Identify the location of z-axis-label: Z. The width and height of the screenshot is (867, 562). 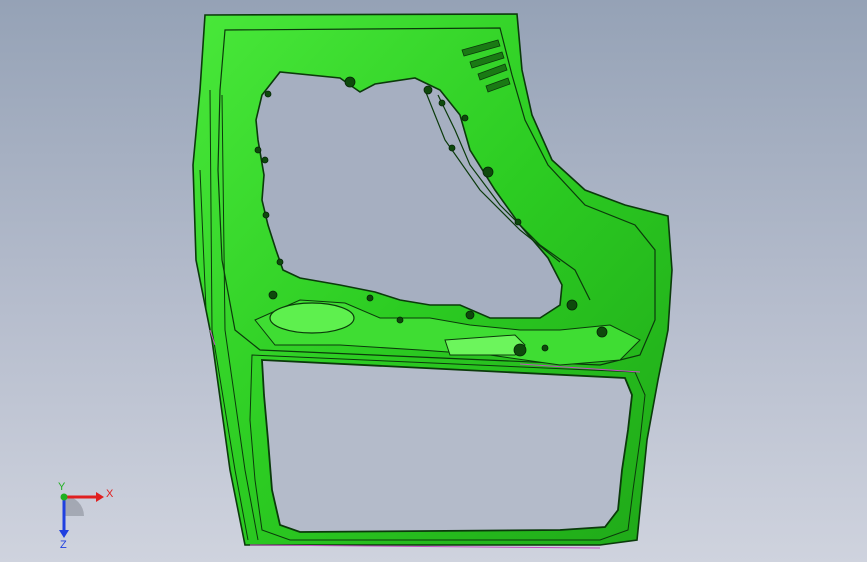
(63, 544).